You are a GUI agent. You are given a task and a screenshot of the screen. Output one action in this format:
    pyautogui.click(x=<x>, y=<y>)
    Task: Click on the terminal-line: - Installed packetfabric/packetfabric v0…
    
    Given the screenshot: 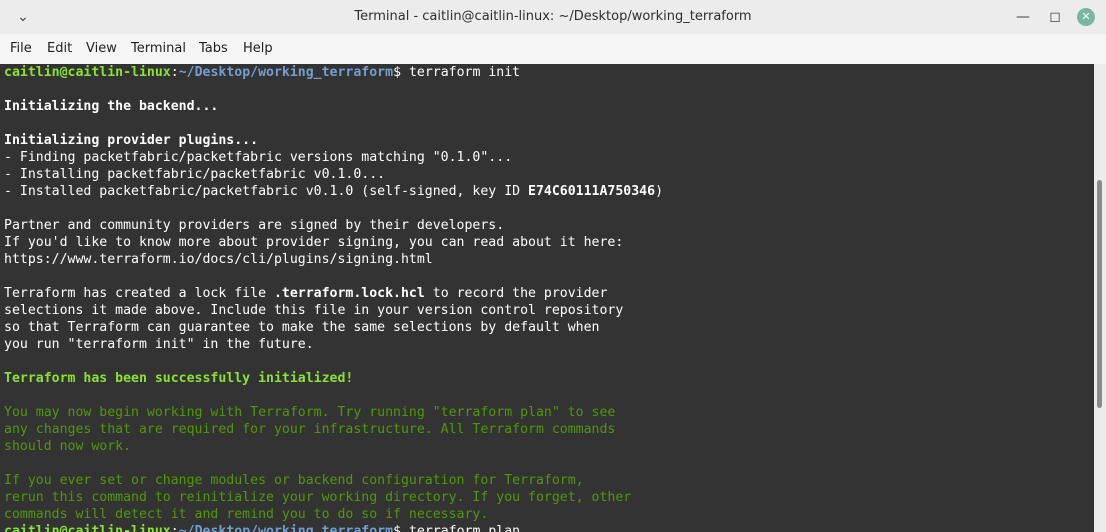 What is the action you would take?
    pyautogui.click(x=549, y=191)
    